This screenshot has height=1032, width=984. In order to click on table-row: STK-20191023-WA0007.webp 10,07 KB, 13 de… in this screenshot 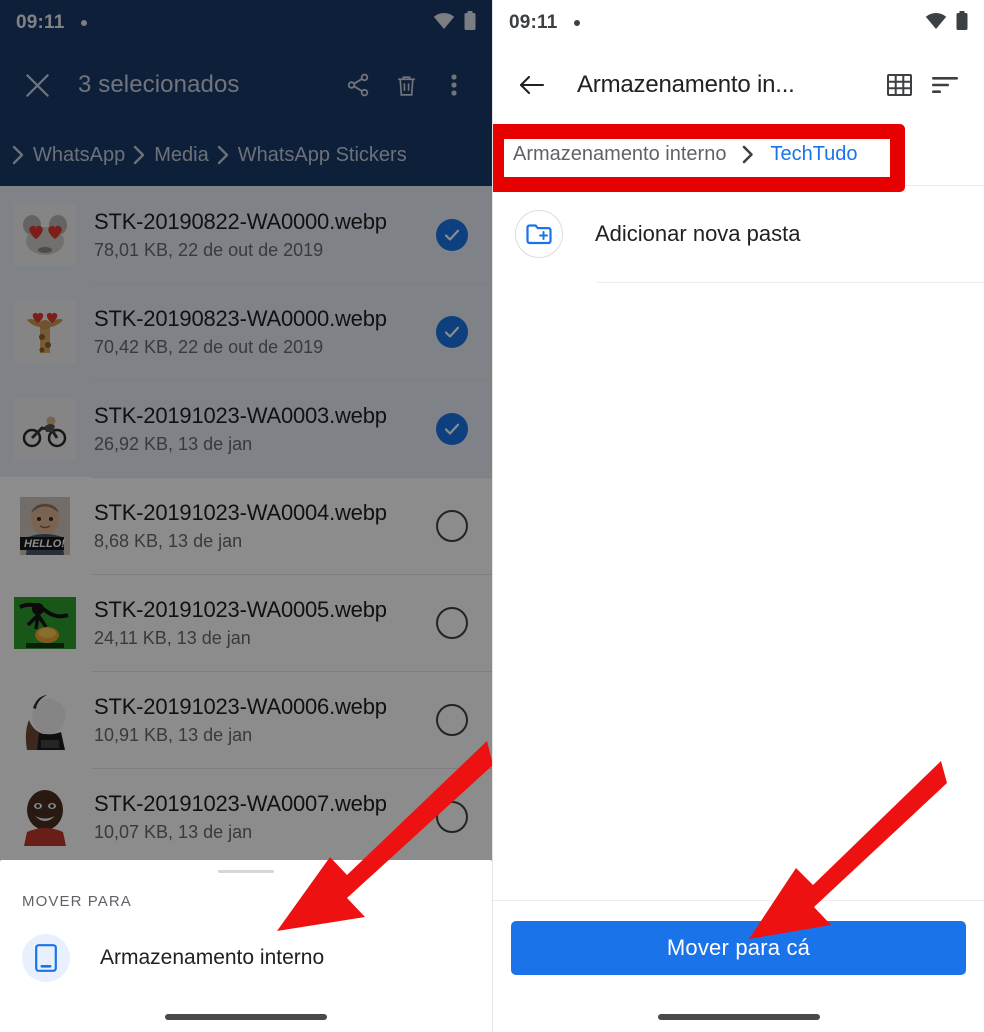, I will do `click(246, 816)`.